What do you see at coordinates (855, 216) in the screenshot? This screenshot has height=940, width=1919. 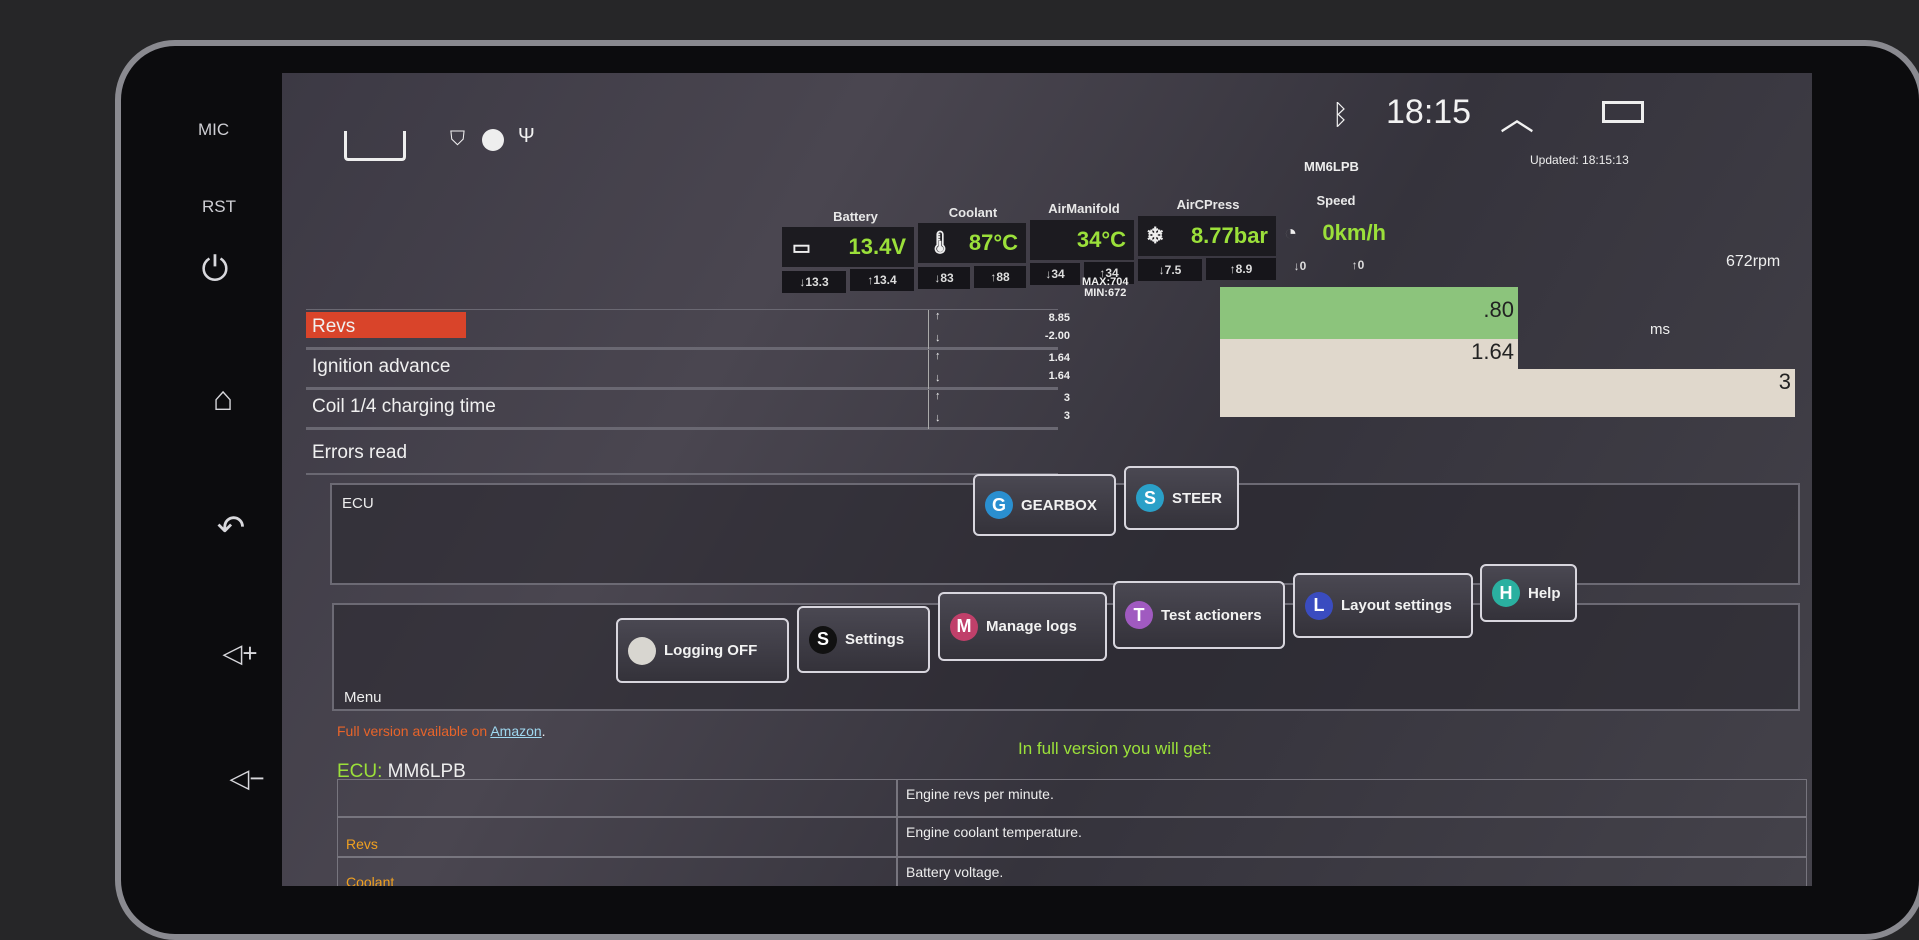 I see `gauge-label-battery: Battery` at bounding box center [855, 216].